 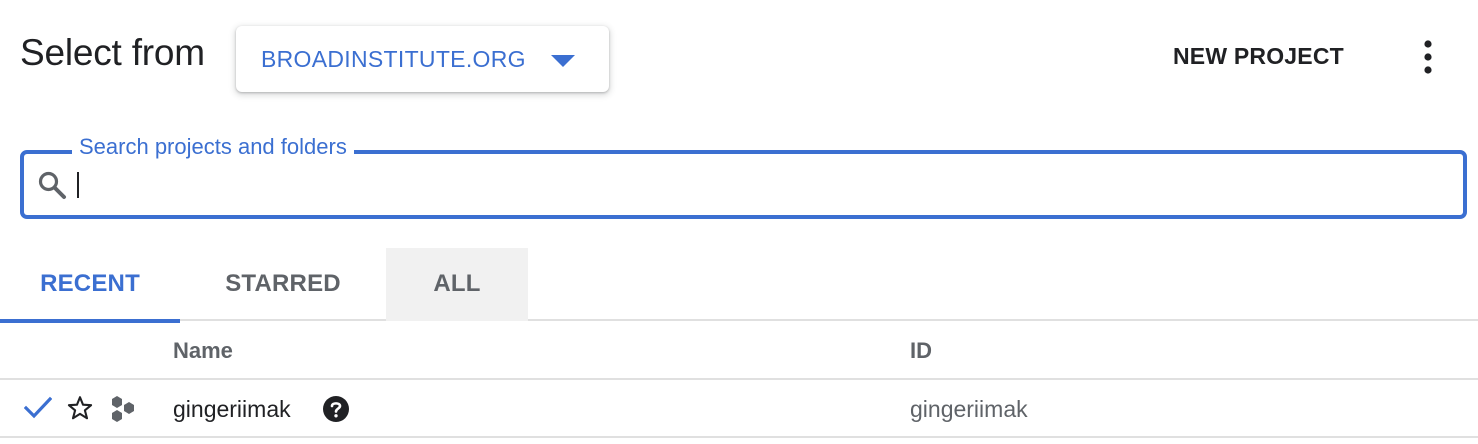 I want to click on table-row: gingeriimak gingeriimak, so click(x=739, y=409).